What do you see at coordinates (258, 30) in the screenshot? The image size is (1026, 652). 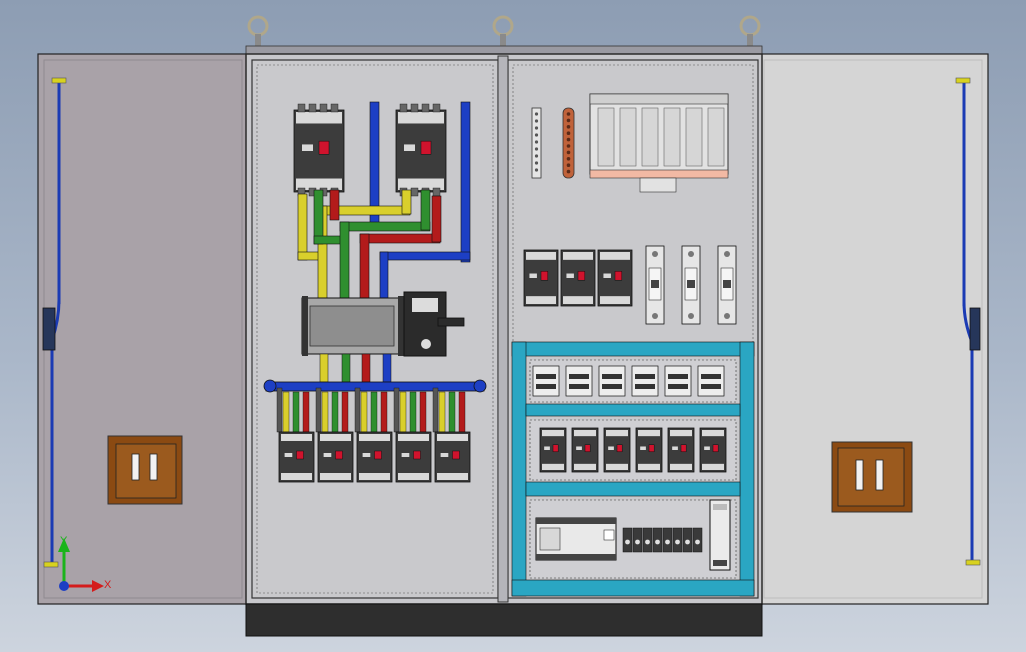 I see `lifting-eye-left` at bounding box center [258, 30].